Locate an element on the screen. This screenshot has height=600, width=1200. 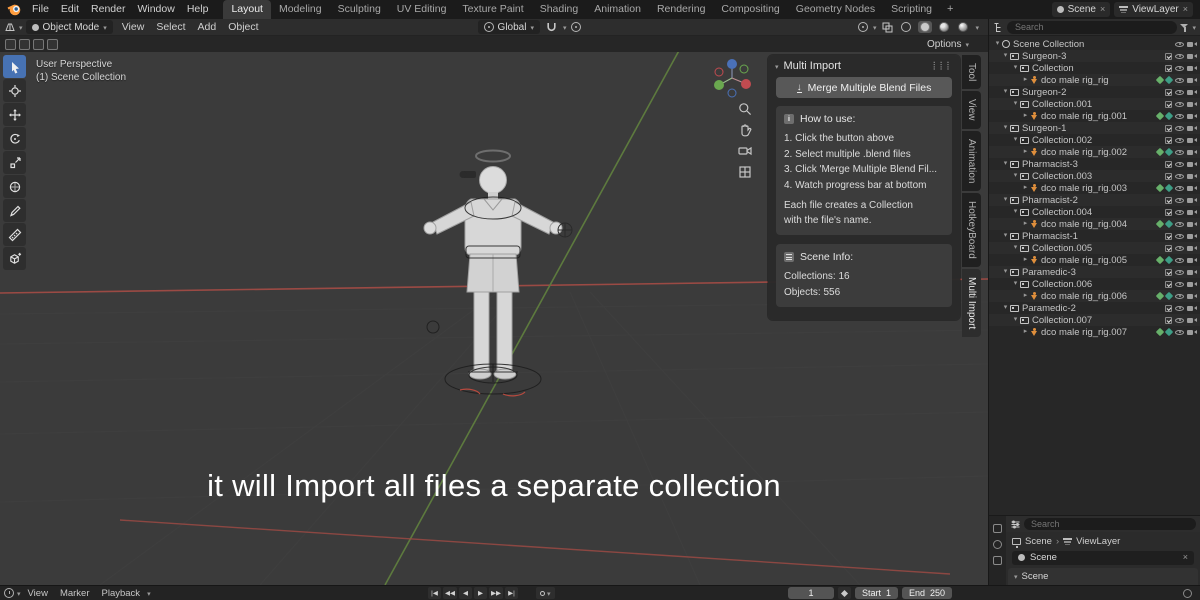
scene-section-header: Scene is located at coordinates (1103, 576).